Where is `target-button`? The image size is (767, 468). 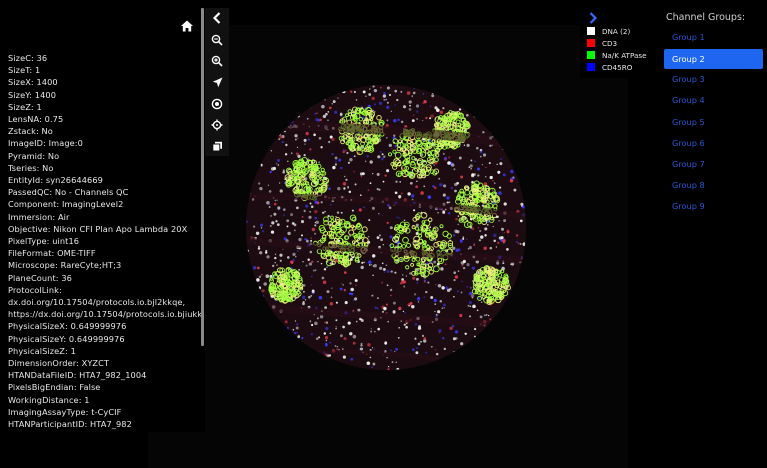
target-button is located at coordinates (217, 104).